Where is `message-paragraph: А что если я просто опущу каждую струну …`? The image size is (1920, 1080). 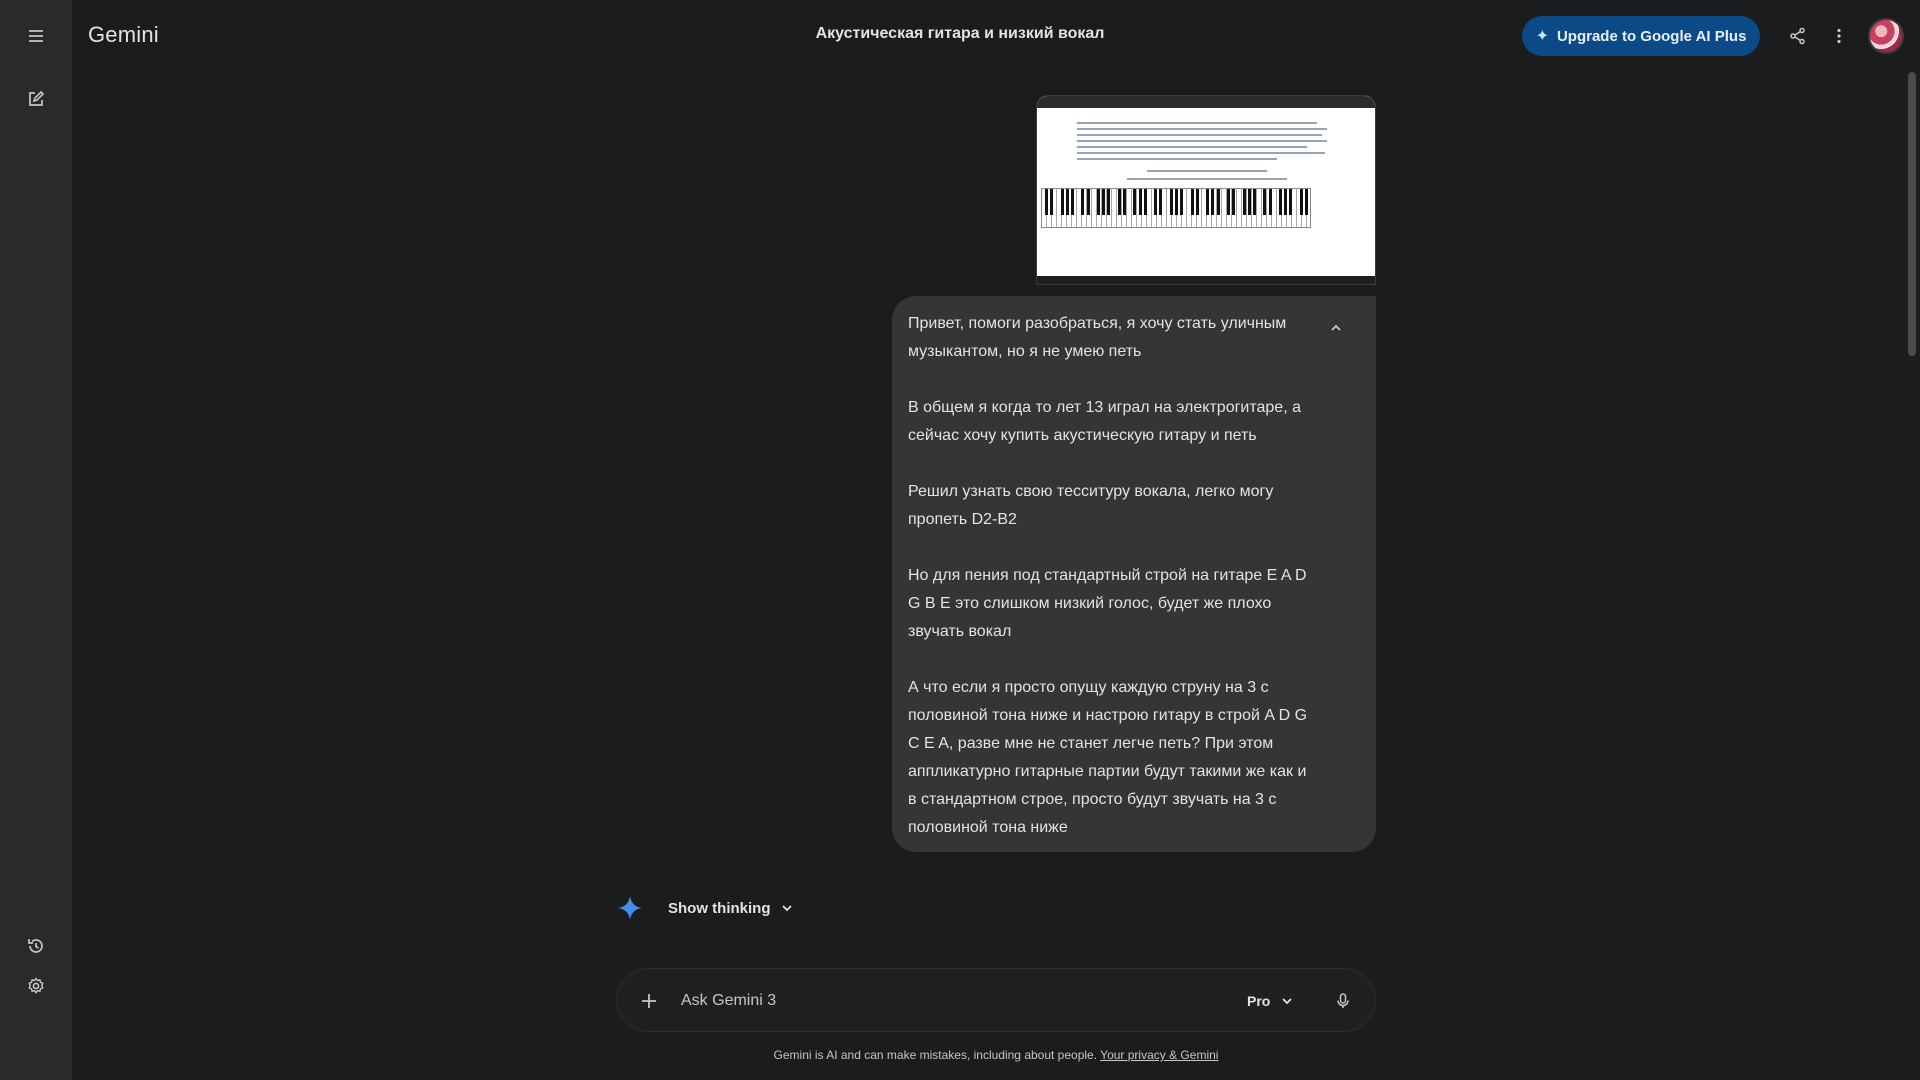
message-paragraph: А что если я просто опущу каждую струну … is located at coordinates (1108, 757).